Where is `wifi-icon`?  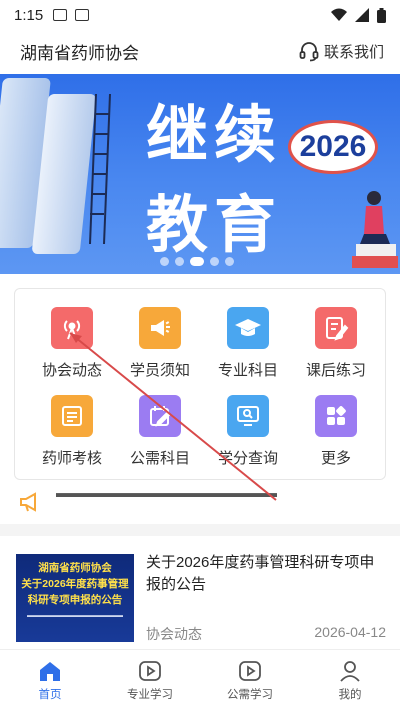 wifi-icon is located at coordinates (339, 14).